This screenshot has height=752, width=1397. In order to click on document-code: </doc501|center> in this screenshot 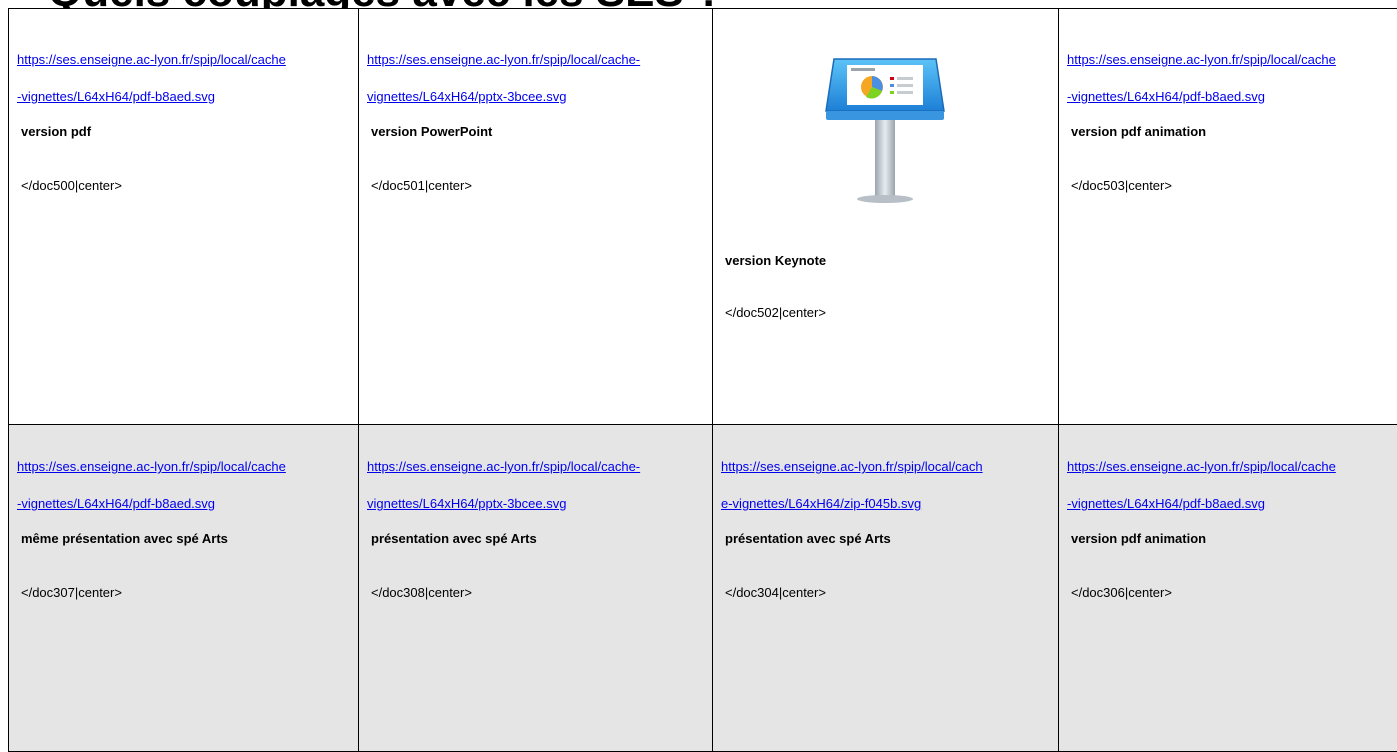, I will do `click(536, 185)`.